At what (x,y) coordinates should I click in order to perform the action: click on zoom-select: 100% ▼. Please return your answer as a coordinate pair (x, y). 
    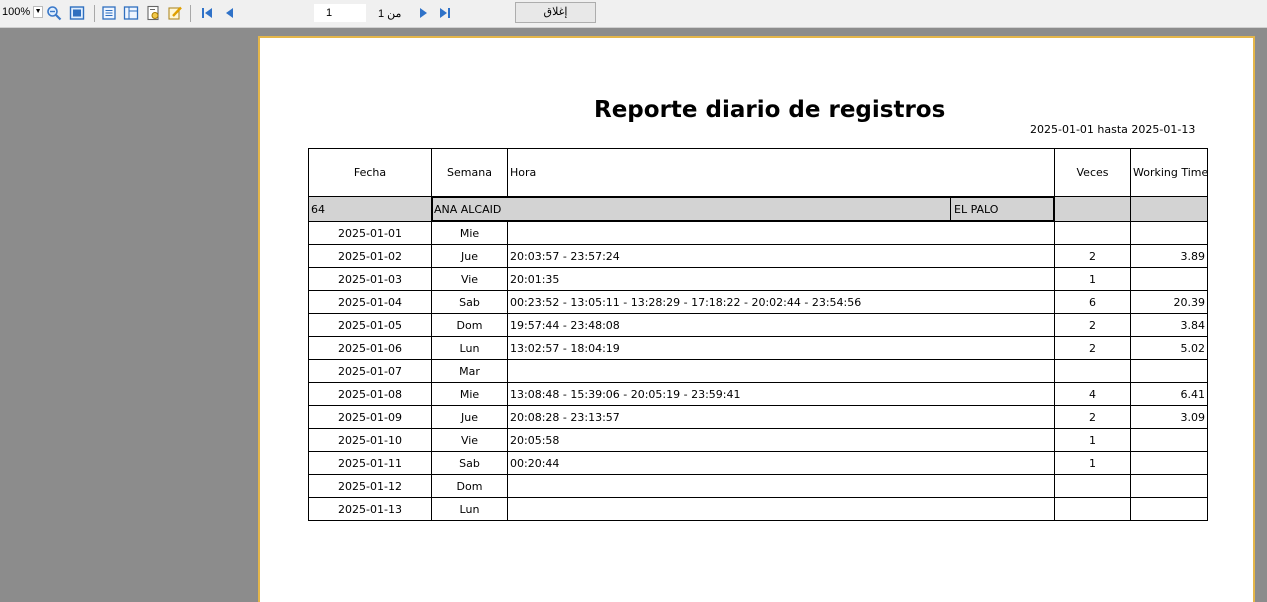
    Looking at the image, I should click on (23, 12).